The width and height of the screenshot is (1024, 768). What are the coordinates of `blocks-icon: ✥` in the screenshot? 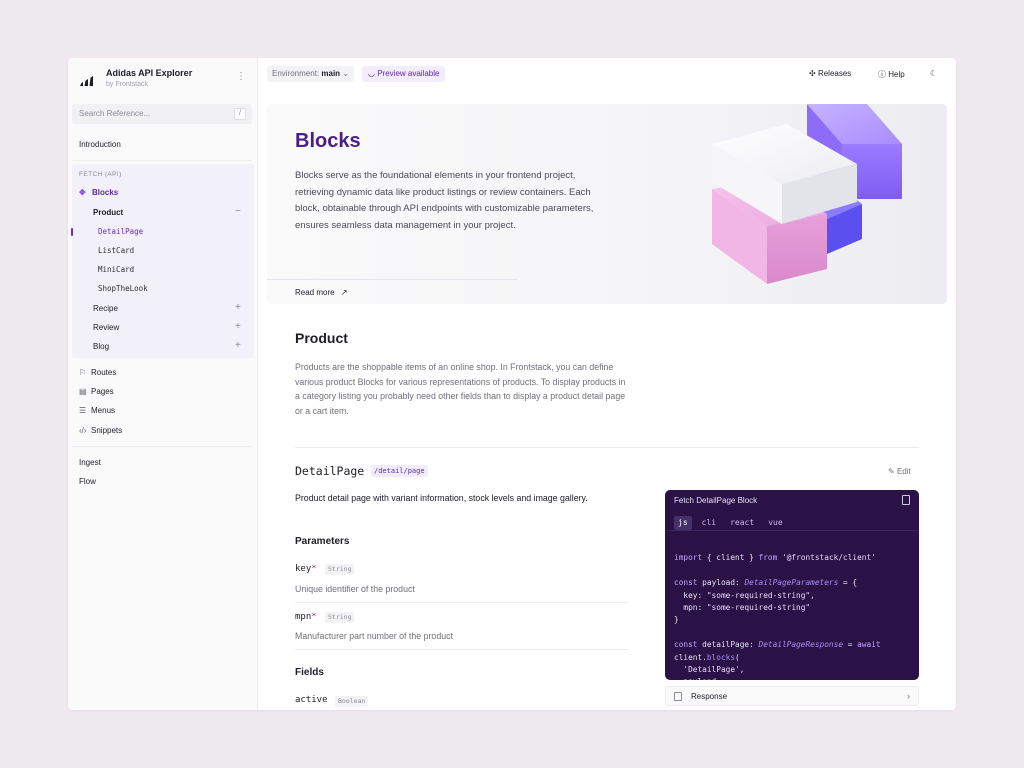 It's located at (82, 192).